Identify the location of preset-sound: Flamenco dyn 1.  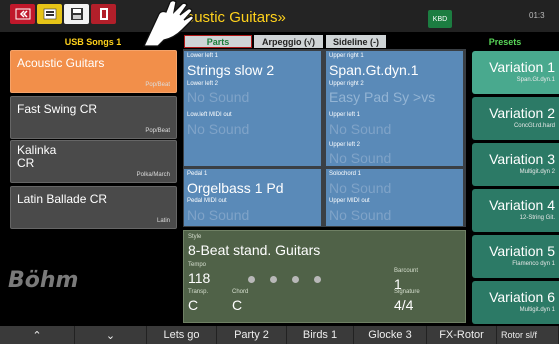
(533, 264).